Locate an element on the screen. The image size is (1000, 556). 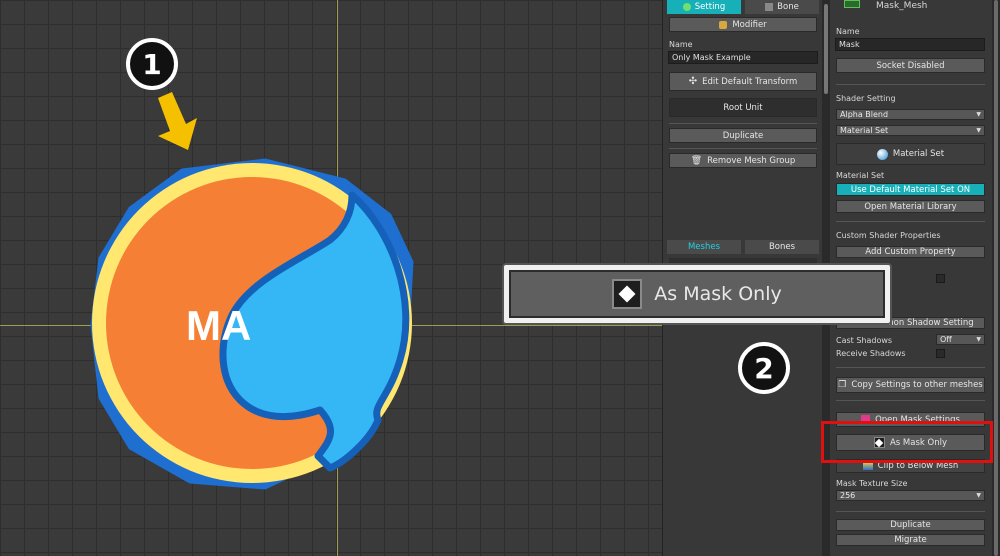
migrate-button: Migrate is located at coordinates (910, 540).